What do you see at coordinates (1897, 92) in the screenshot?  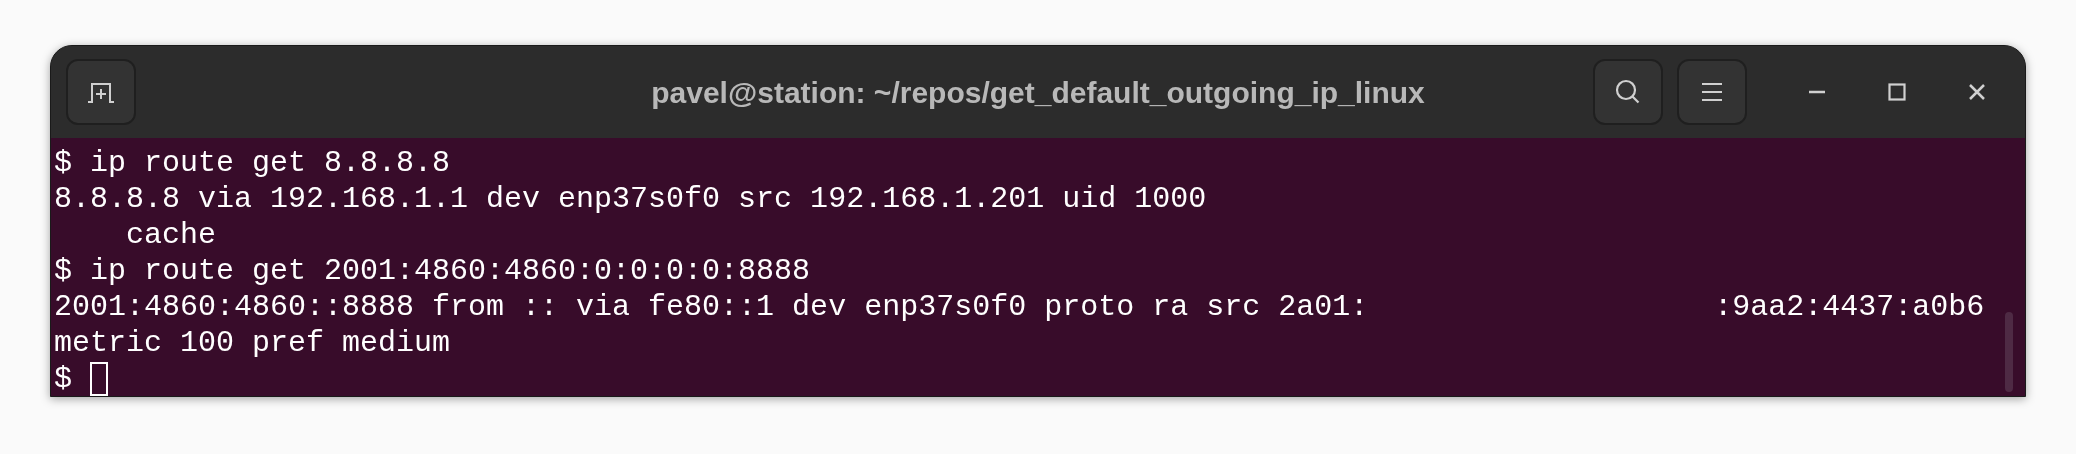 I see `maximize-icon` at bounding box center [1897, 92].